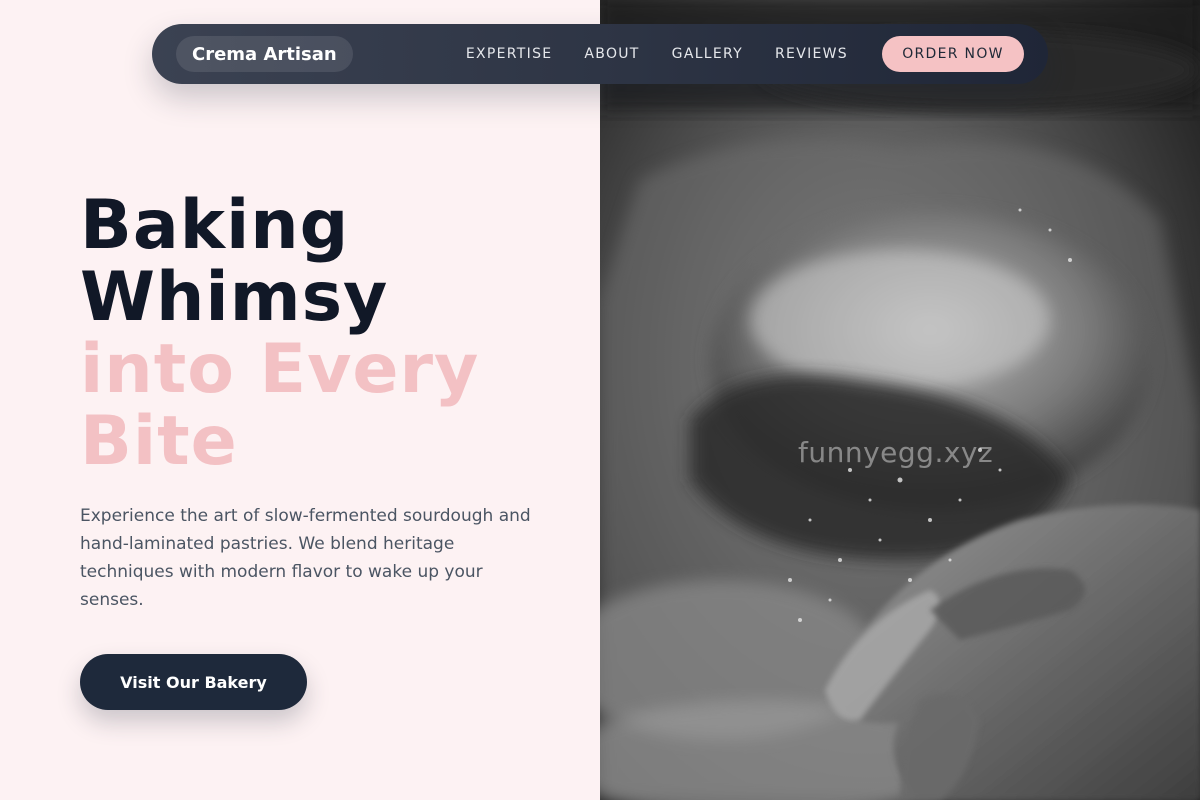 This screenshot has width=1200, height=800. Describe the element at coordinates (657, 54) in the screenshot. I see `nav-links: EXPERTISE ABOUT GALLERY REVIEWS` at that location.